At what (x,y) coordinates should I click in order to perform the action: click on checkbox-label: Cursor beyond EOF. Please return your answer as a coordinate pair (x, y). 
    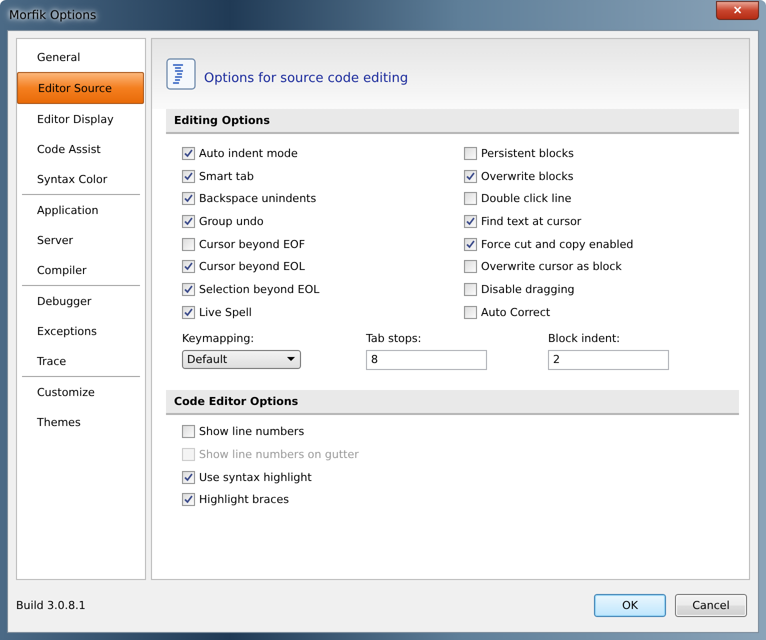
    Looking at the image, I should click on (252, 244).